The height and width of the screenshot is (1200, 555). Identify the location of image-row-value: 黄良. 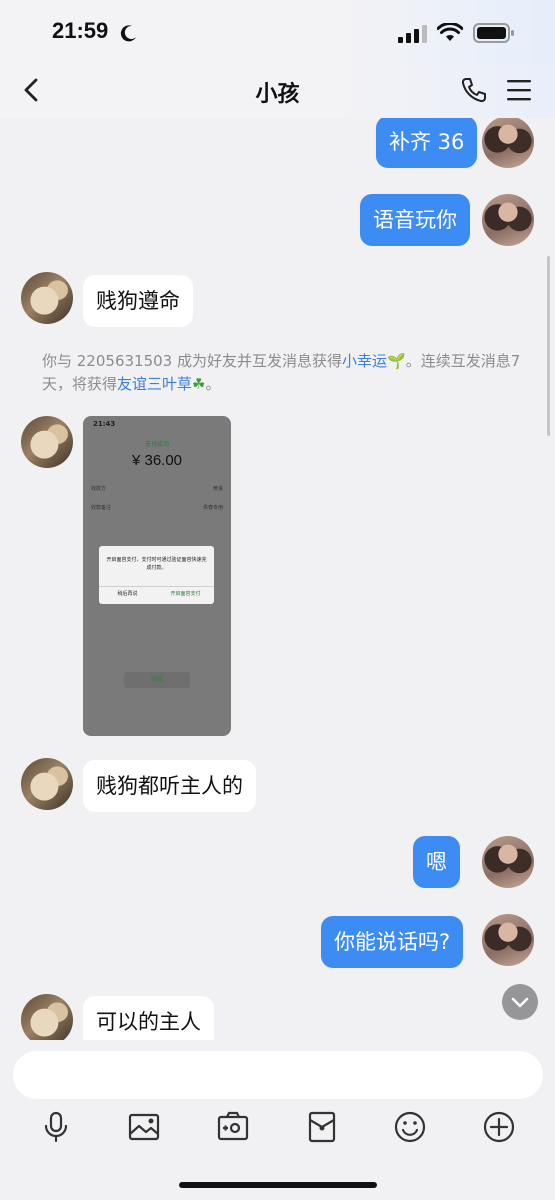
(217, 489).